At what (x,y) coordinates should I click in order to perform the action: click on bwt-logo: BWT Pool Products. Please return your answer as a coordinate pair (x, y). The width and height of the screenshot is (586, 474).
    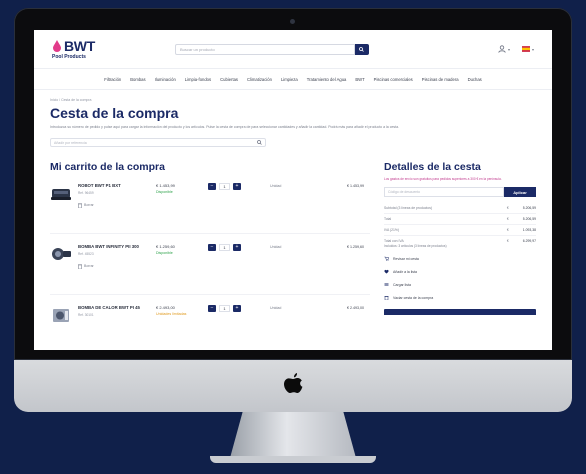
    Looking at the image, I should click on (73, 49).